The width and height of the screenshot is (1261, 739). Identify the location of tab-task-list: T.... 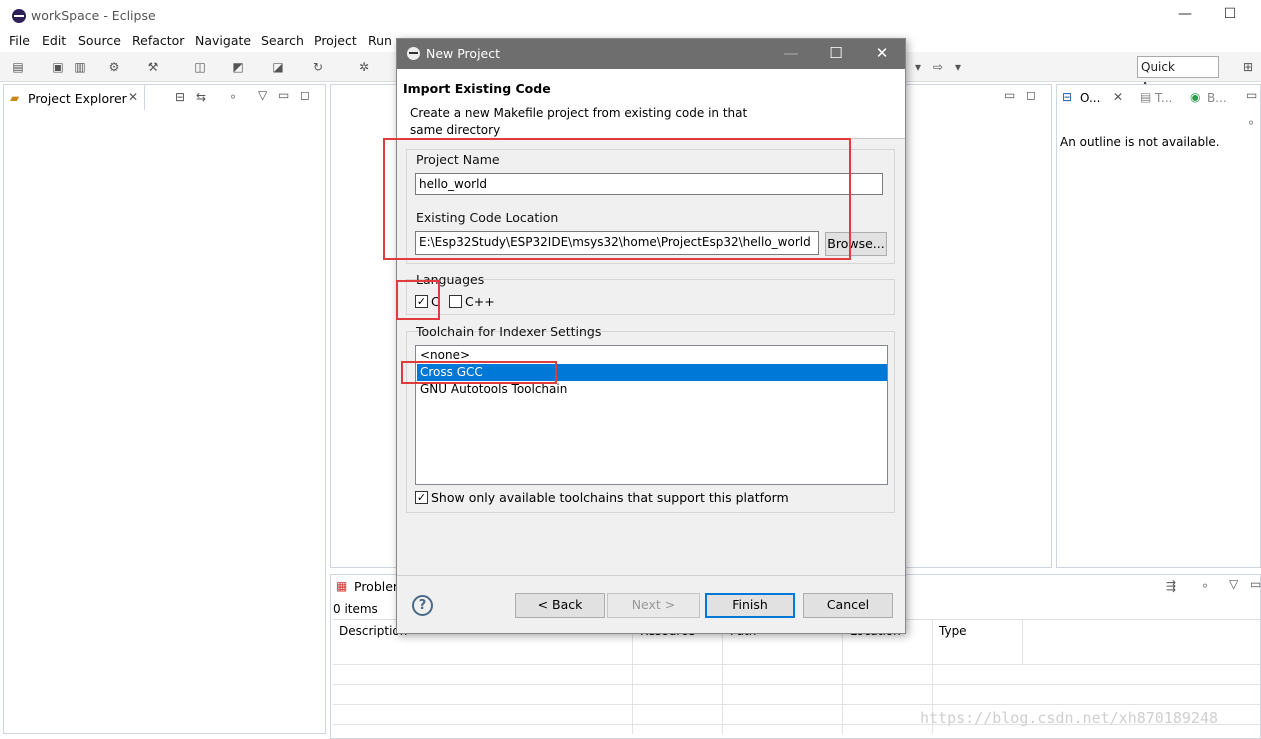
(1163, 98).